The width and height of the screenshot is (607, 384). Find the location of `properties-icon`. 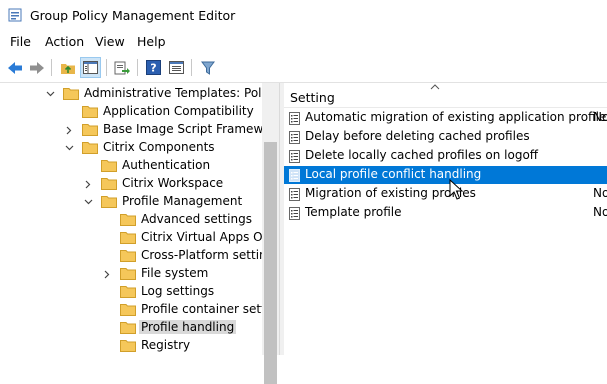

properties-icon is located at coordinates (176, 67).